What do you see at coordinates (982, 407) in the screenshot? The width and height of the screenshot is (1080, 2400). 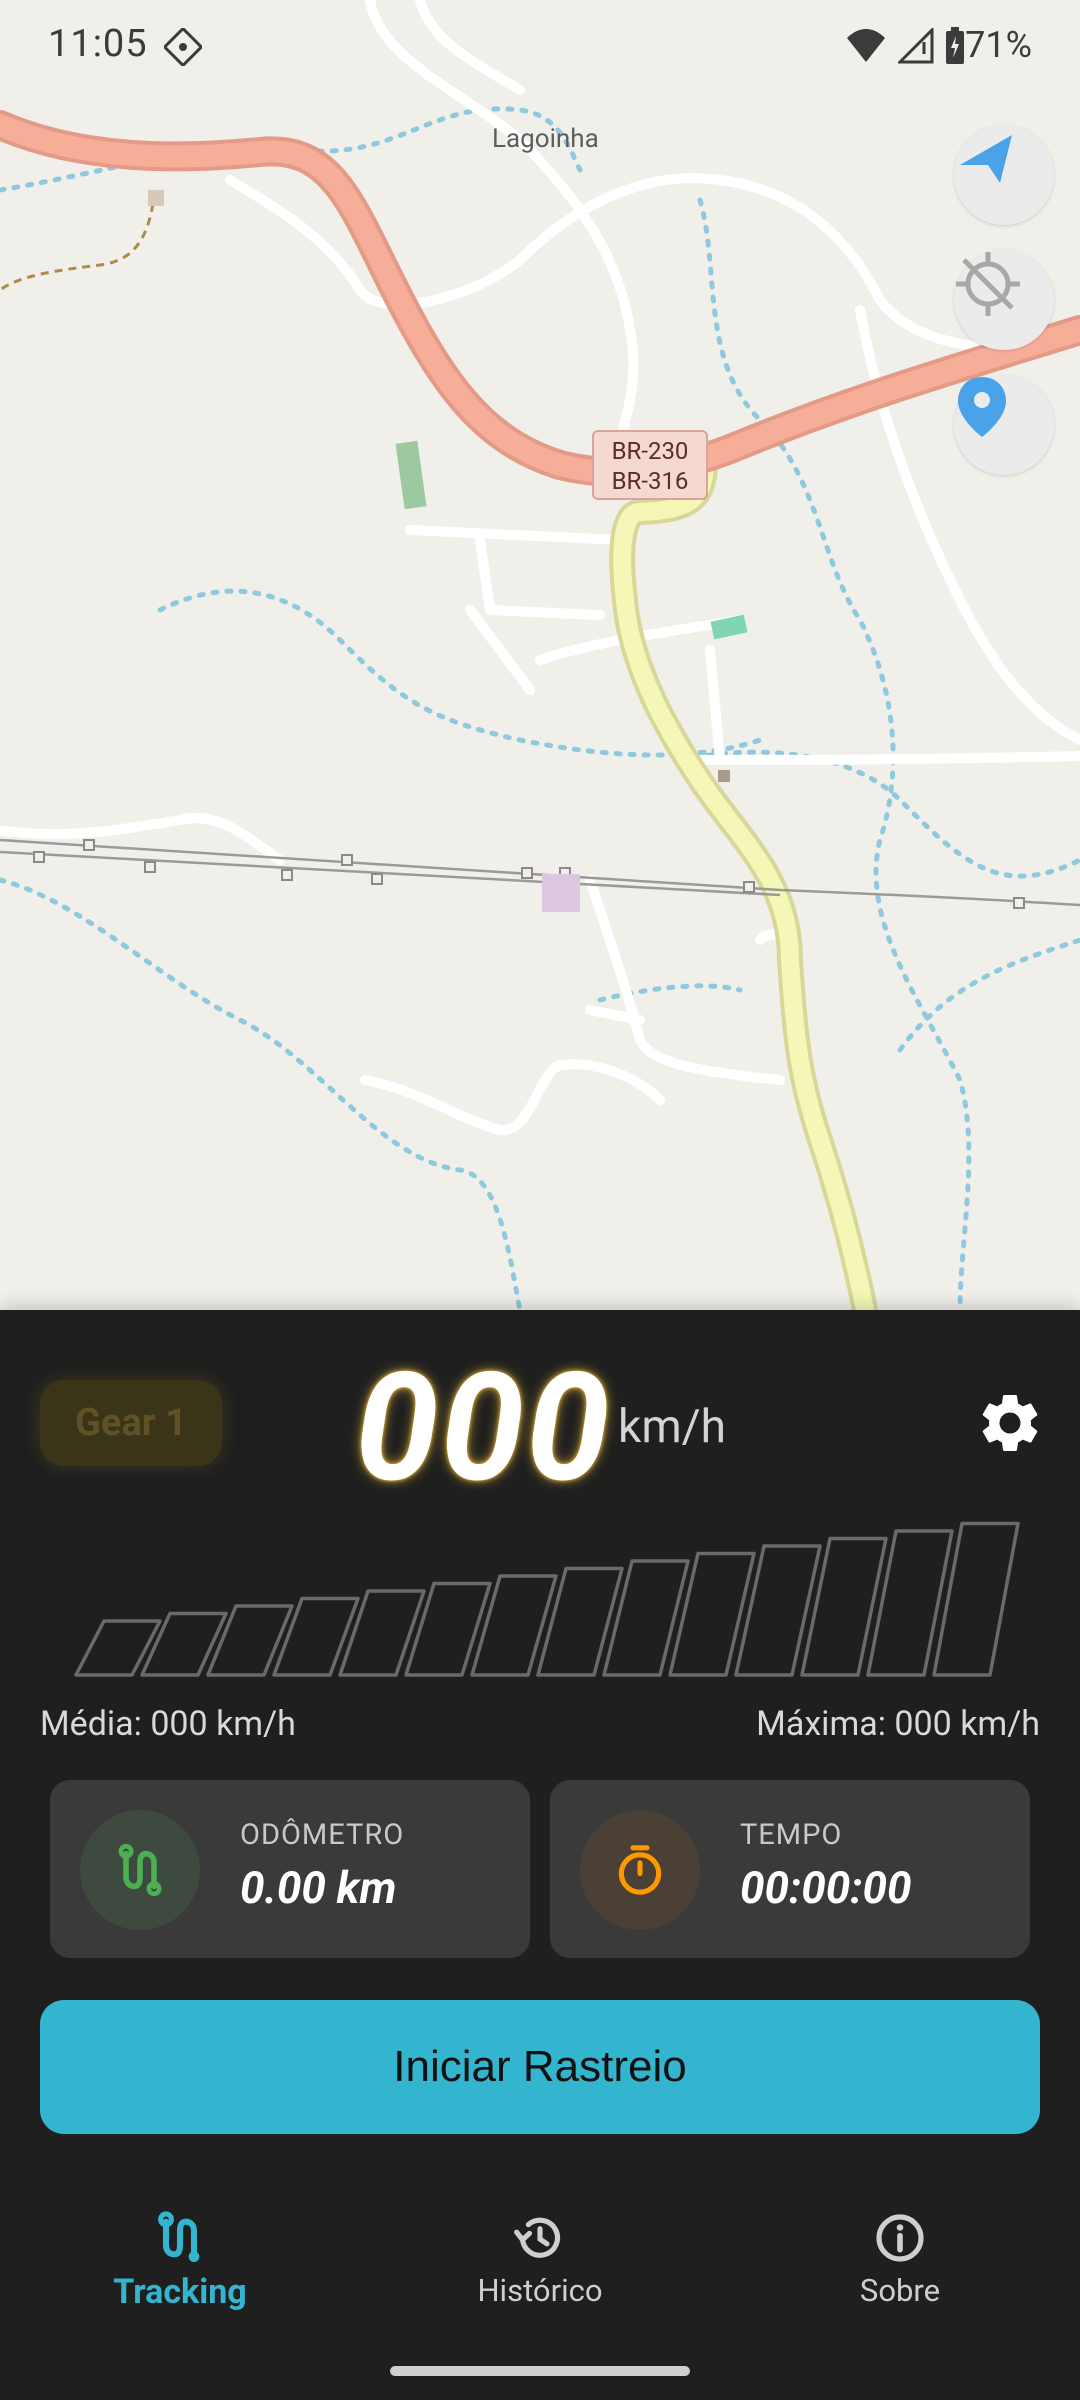 I see `location-pin-icon` at bounding box center [982, 407].